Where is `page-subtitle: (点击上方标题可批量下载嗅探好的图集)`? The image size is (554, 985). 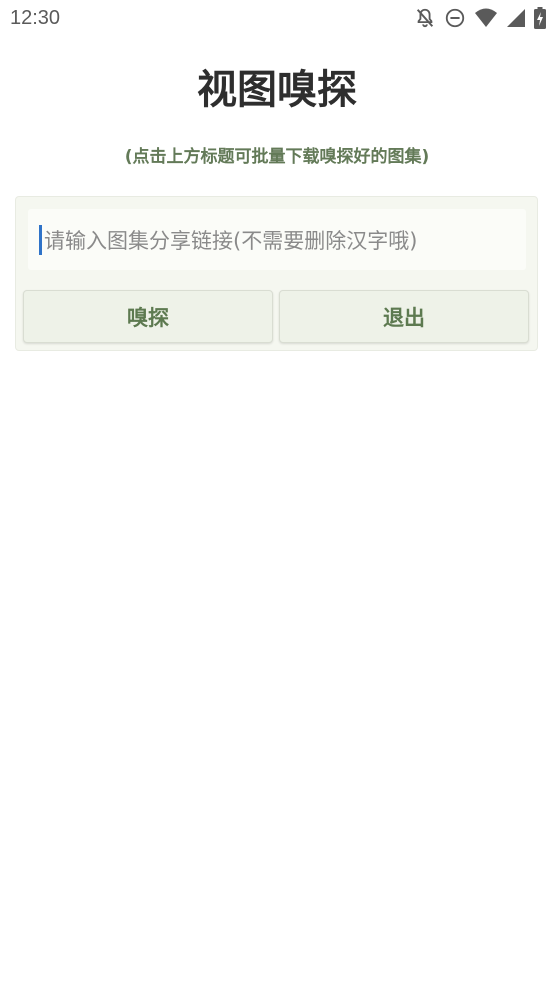 page-subtitle: (点击上方标题可批量下载嗅探好的图集) is located at coordinates (277, 157).